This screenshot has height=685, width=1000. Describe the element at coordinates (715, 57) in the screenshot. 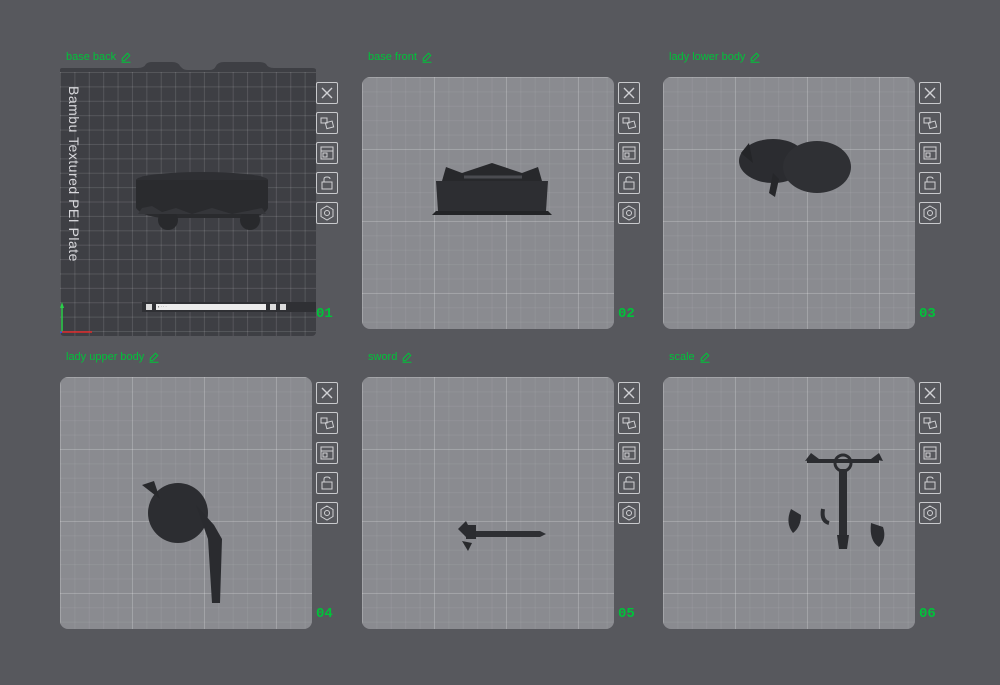

I see `plate-name: lady lower body` at that location.